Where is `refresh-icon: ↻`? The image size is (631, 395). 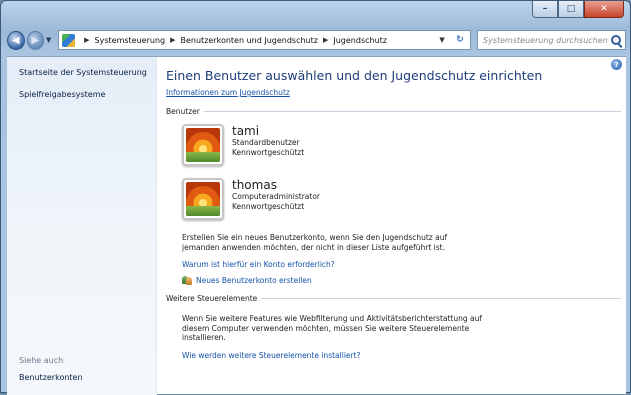 refresh-icon: ↻ is located at coordinates (460, 40).